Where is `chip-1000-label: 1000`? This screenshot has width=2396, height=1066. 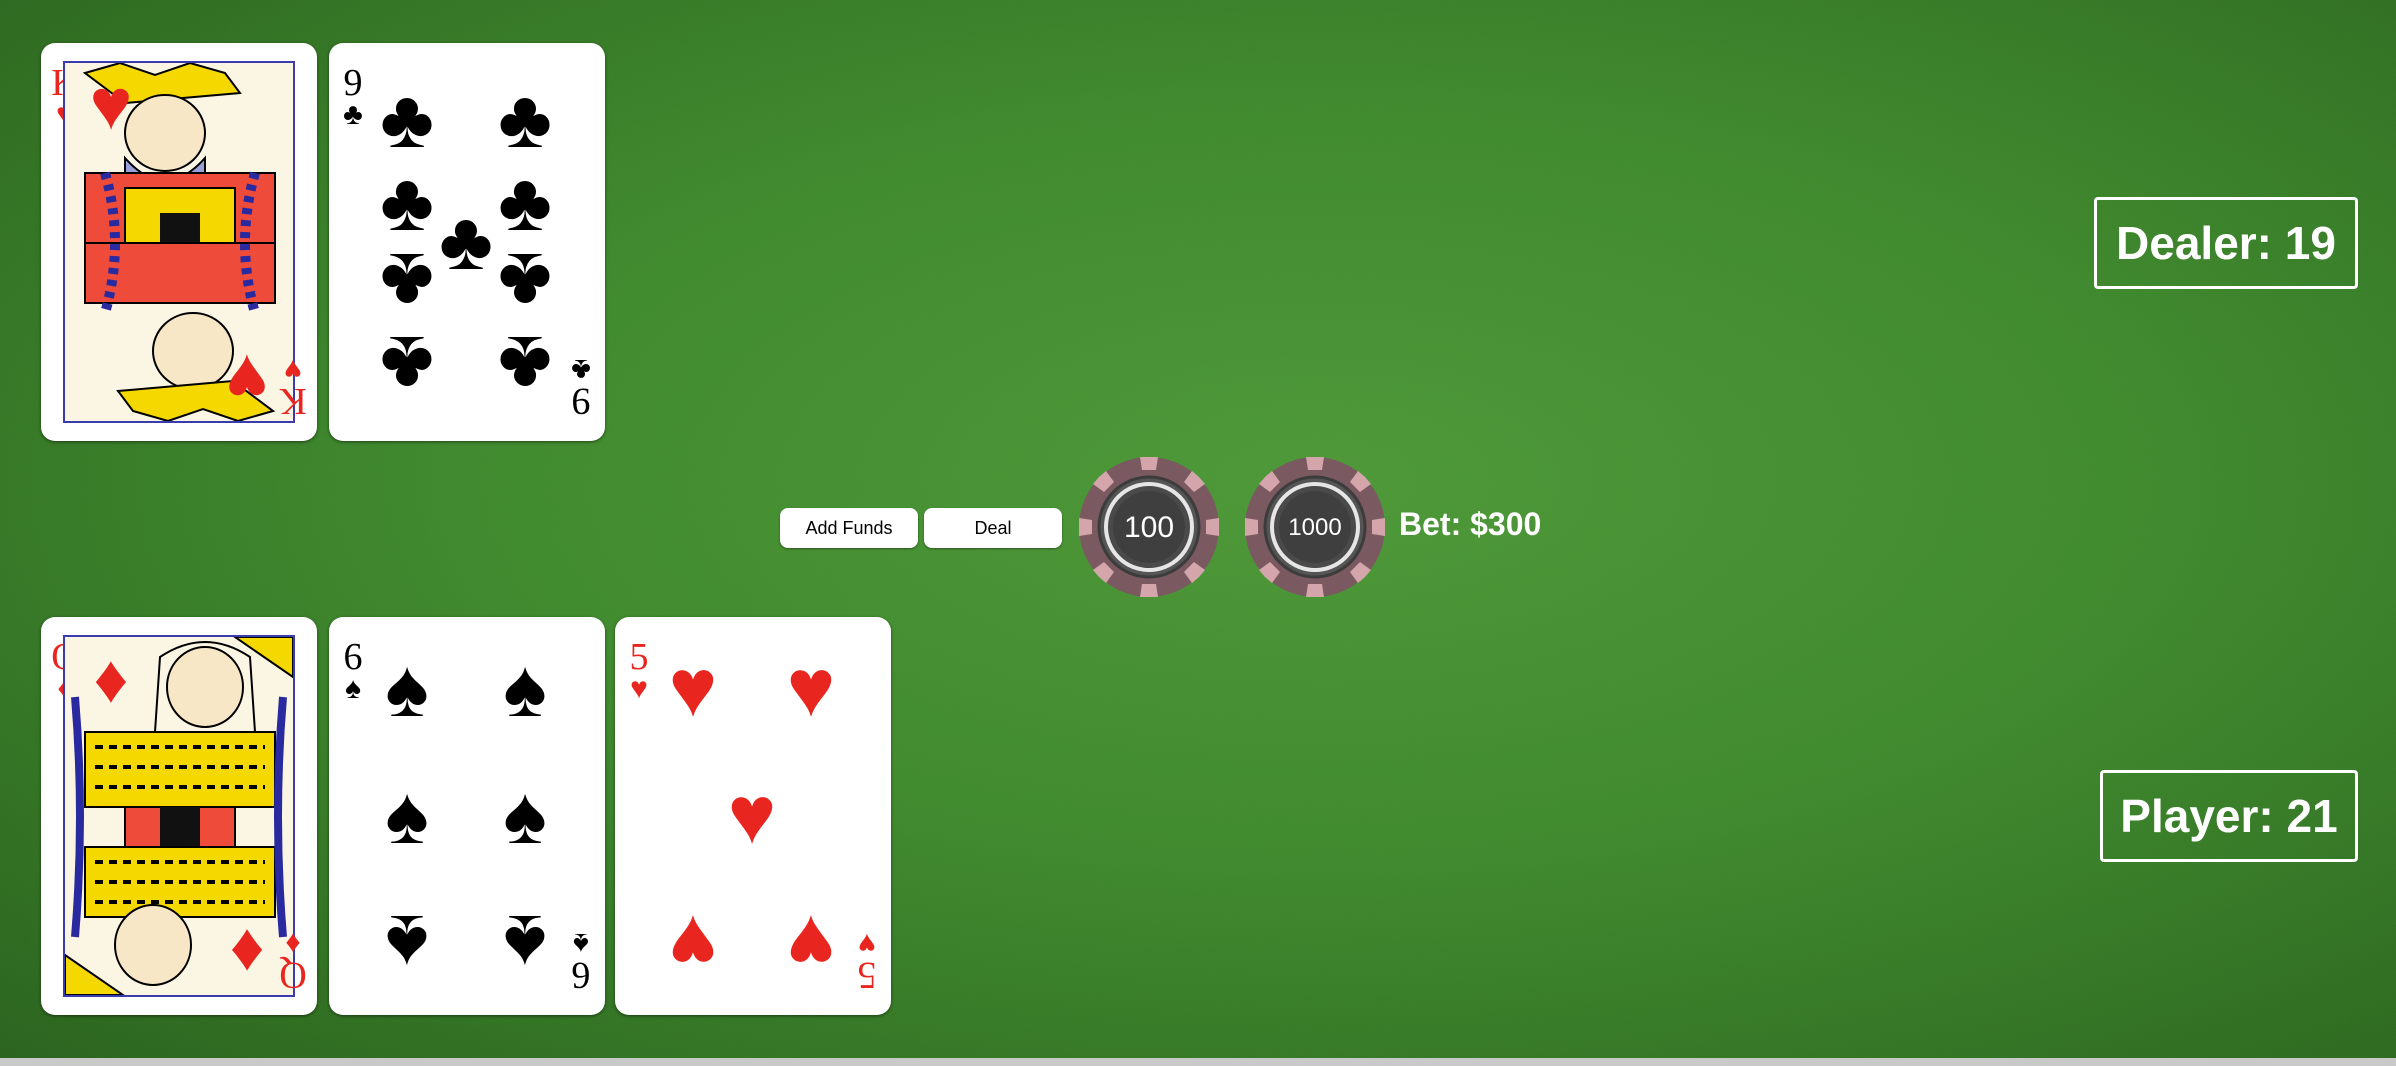 chip-1000-label: 1000 is located at coordinates (1314, 527).